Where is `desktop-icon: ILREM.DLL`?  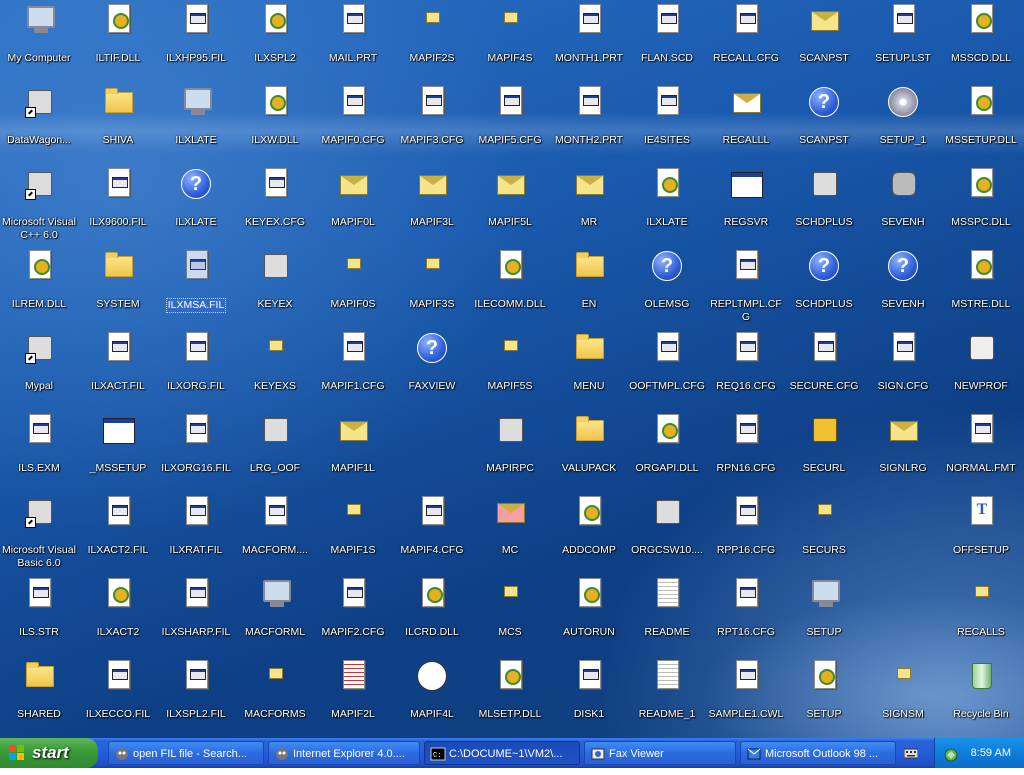 desktop-icon: ILREM.DLL is located at coordinates (39, 288).